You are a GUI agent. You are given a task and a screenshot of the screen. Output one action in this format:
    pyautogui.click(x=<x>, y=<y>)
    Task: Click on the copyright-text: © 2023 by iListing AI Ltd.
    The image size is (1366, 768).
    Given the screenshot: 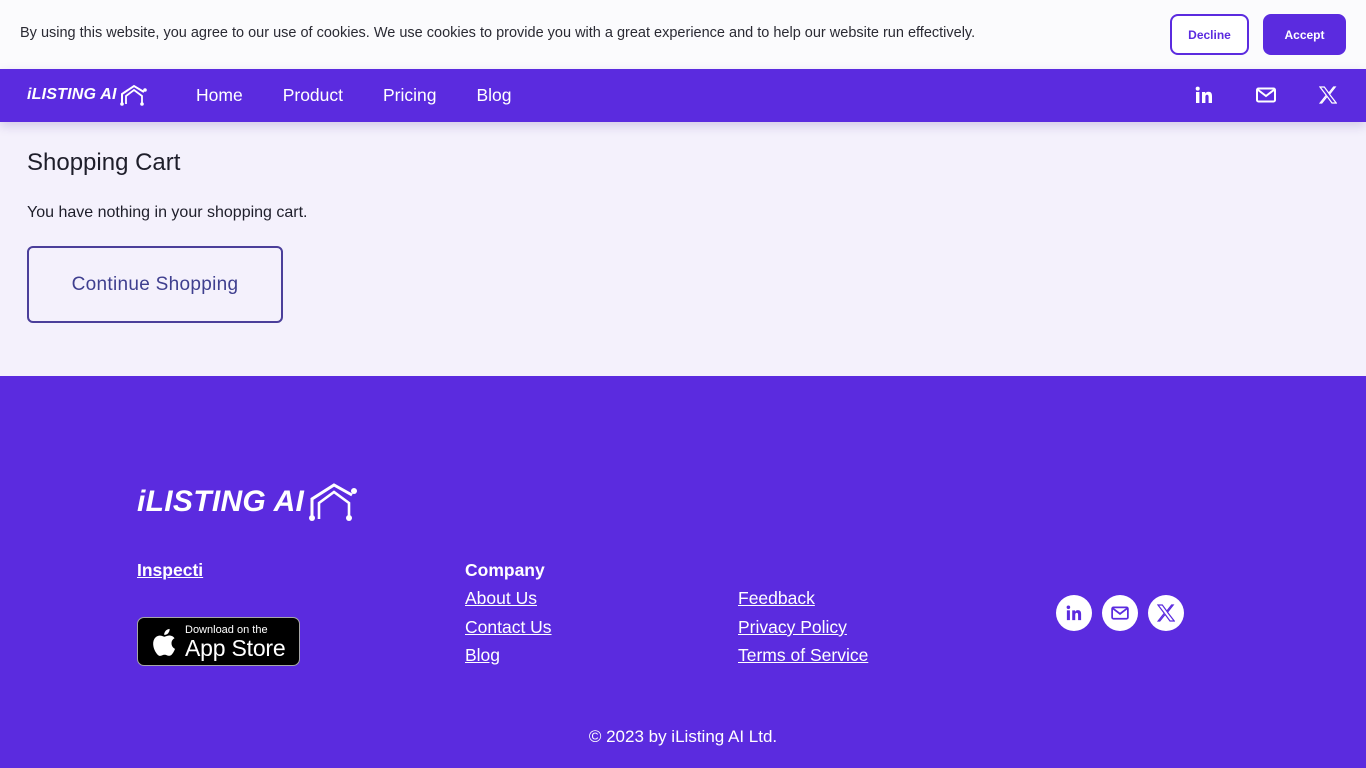 What is the action you would take?
    pyautogui.click(x=683, y=736)
    